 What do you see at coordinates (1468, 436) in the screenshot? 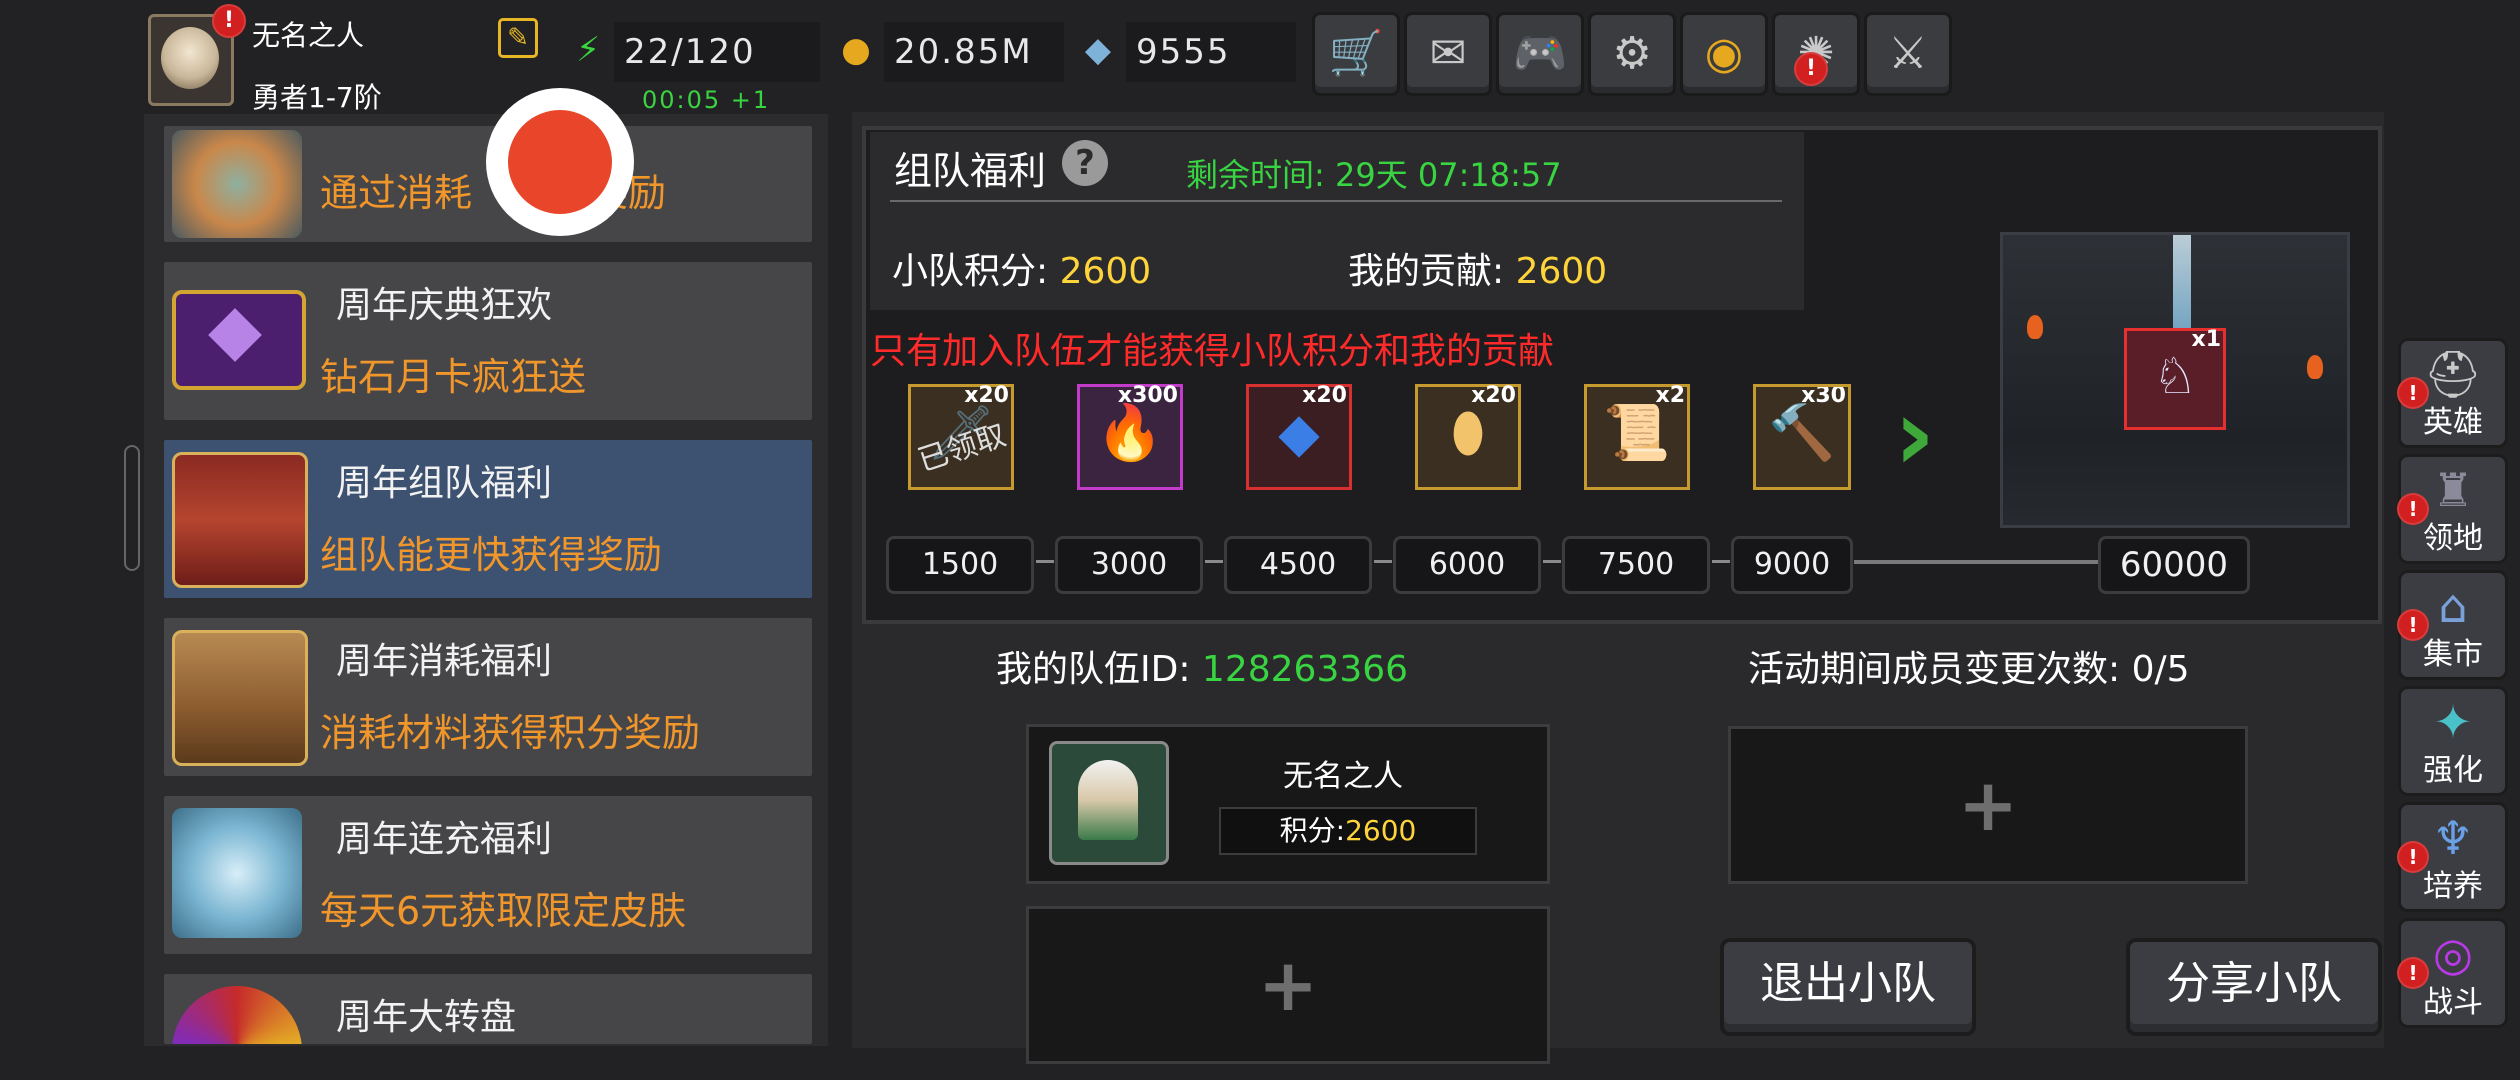
I see `reward-item-4: x20 ⬮` at bounding box center [1468, 436].